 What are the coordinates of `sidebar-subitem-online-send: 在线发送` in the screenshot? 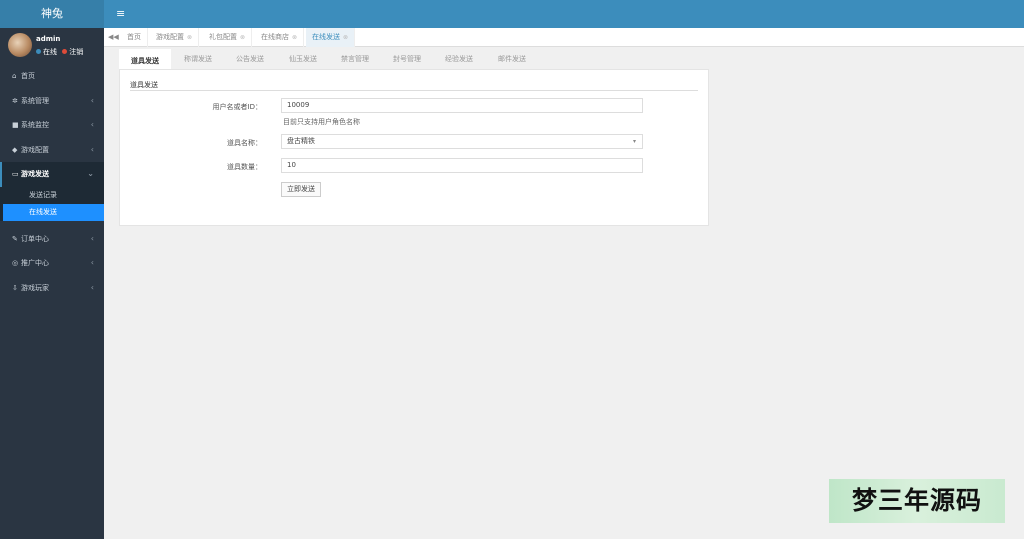 It's located at (53, 212).